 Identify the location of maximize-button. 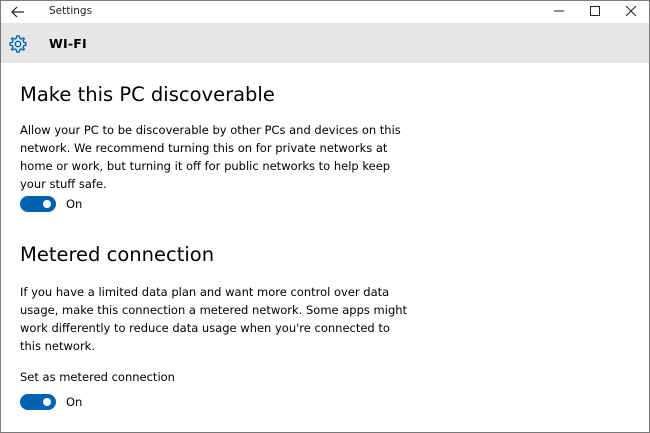
(595, 11).